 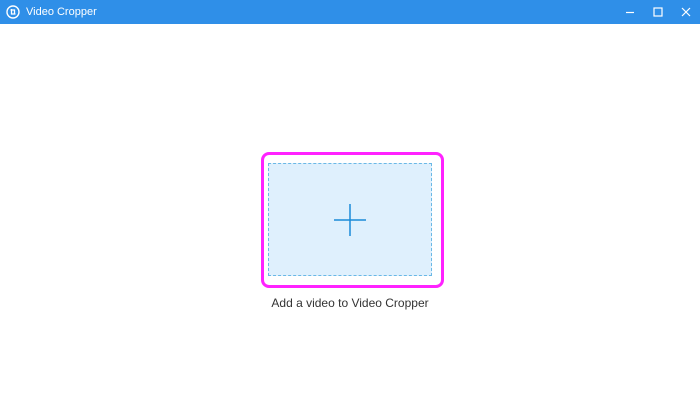 I want to click on window-controls, so click(x=658, y=12).